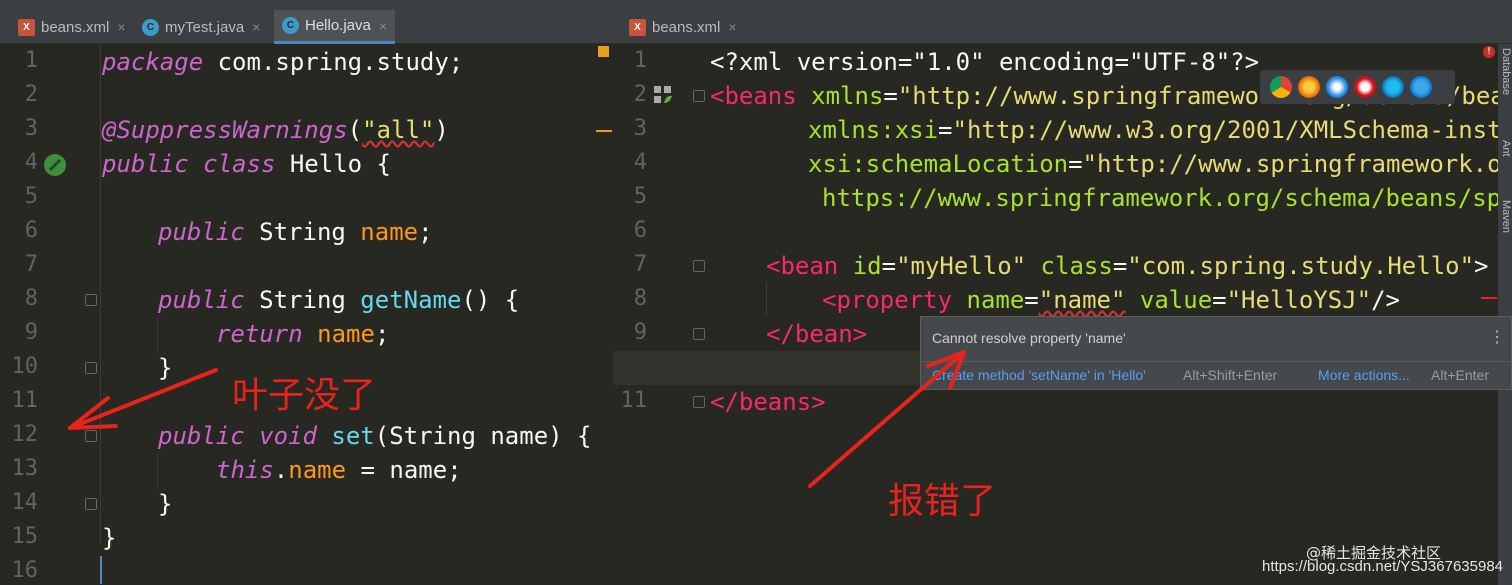 The width and height of the screenshot is (1512, 585). What do you see at coordinates (887, 419) in the screenshot?
I see `arrow-right-shaft` at bounding box center [887, 419].